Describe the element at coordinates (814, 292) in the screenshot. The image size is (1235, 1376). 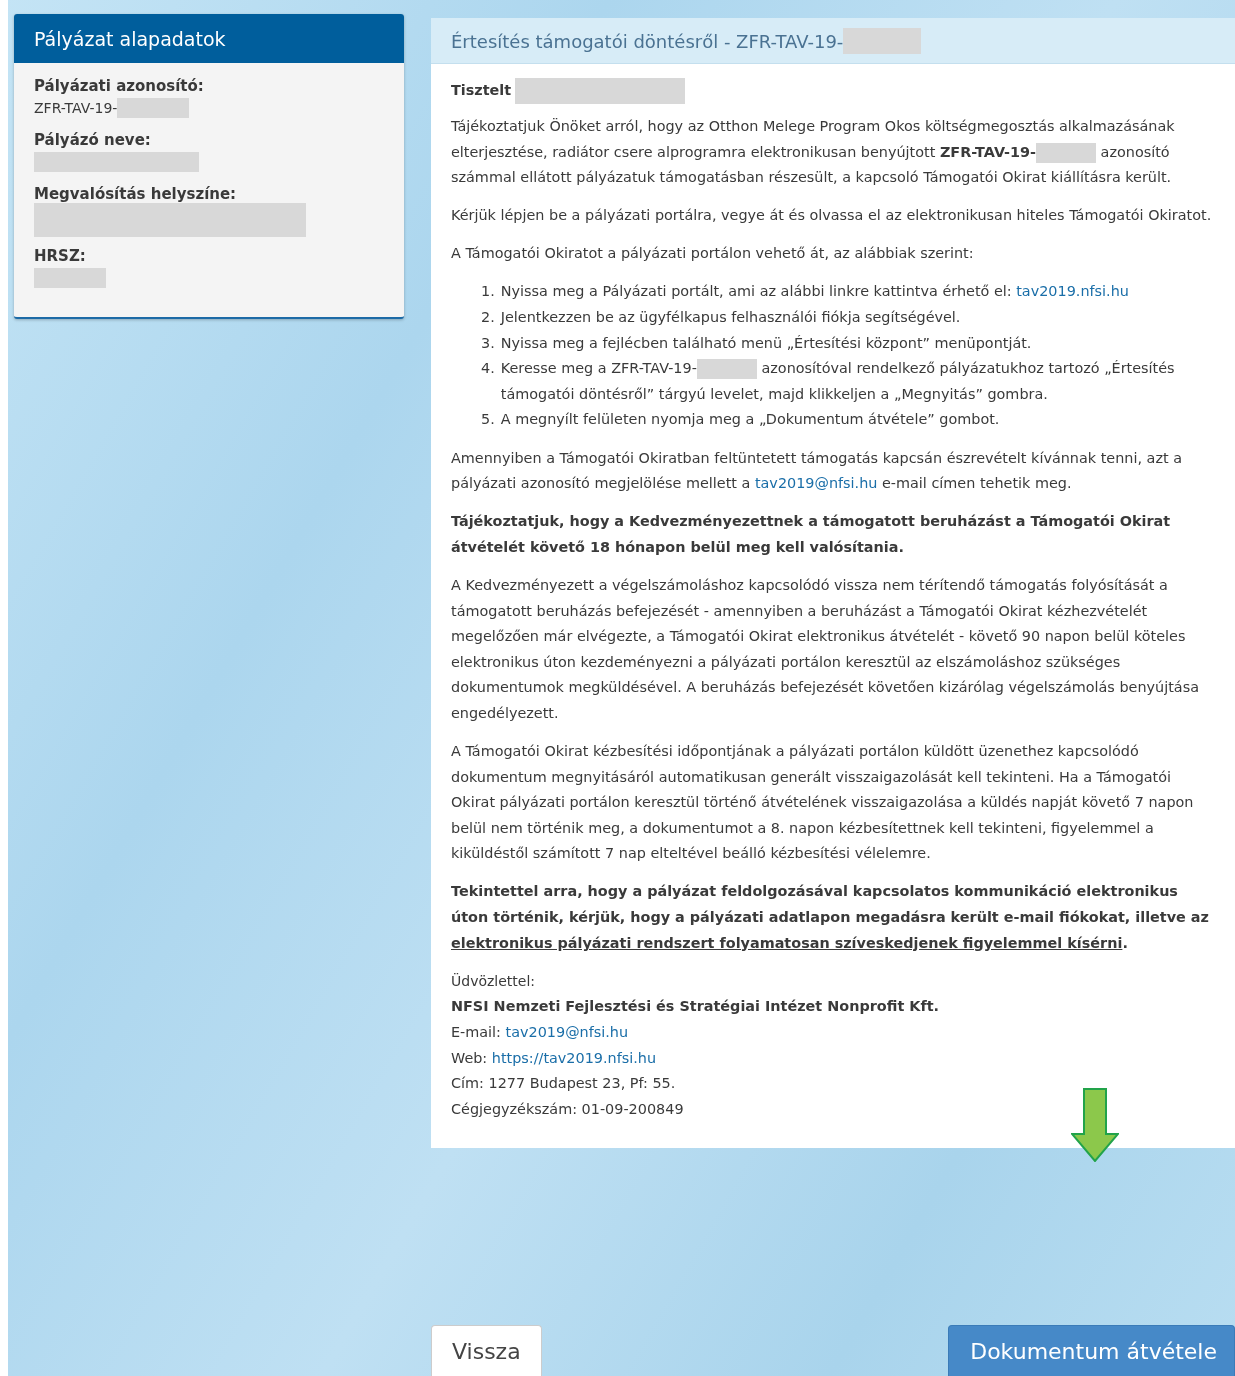
I see `list-item: Nyissa meg a Pályázati portált, ami az alábbi linkre kattintva érhető el: tav2019.nfsi.hu` at that location.